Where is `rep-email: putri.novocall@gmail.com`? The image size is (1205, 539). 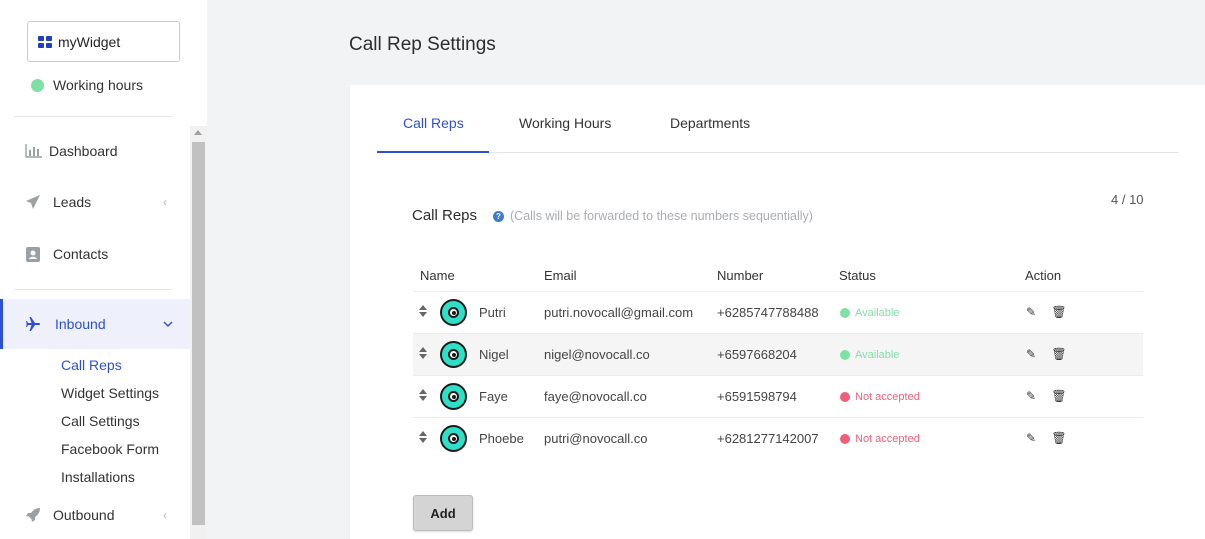 rep-email: putri.novocall@gmail.com is located at coordinates (619, 312).